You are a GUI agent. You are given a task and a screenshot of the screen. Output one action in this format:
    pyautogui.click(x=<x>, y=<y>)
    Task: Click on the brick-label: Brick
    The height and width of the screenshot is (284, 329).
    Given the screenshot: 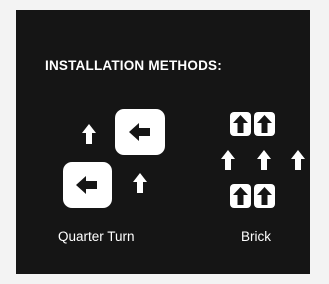 What is the action you would take?
    pyautogui.click(x=256, y=236)
    